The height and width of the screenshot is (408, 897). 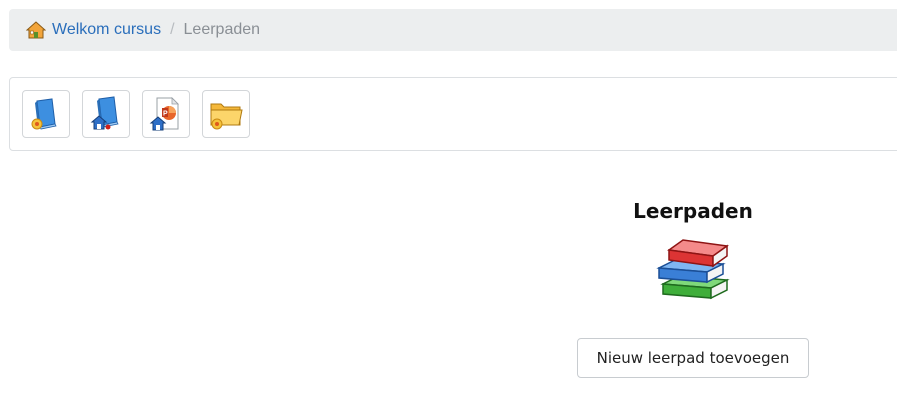 I want to click on new-category-folder-icon, so click(x=226, y=116).